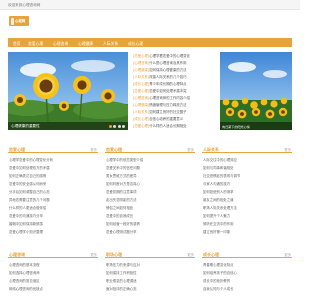  What do you see at coordinates (24, 5) in the screenshot?
I see `welcome-text: 欢迎来到心理咨询网` at bounding box center [24, 5].